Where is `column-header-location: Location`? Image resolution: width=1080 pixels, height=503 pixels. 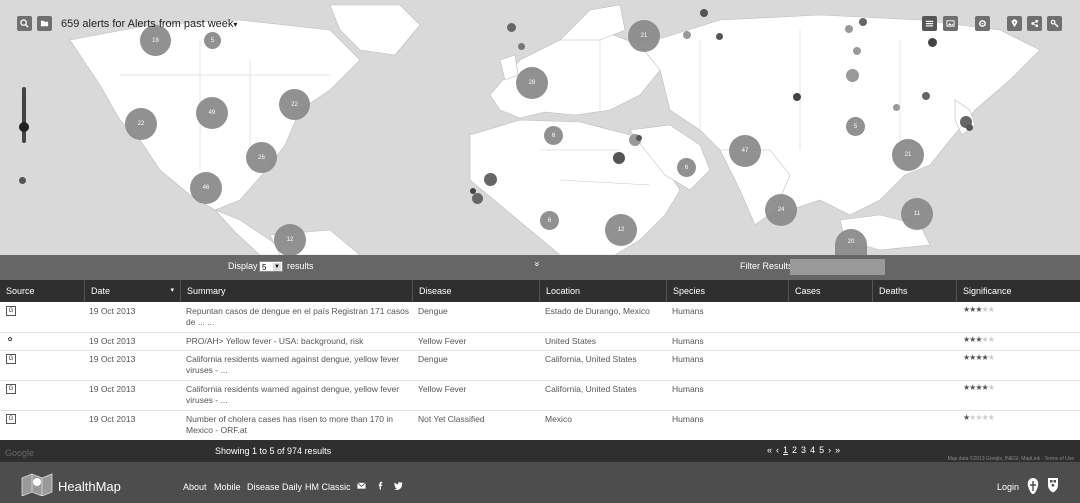
column-header-location: Location is located at coordinates (603, 291).